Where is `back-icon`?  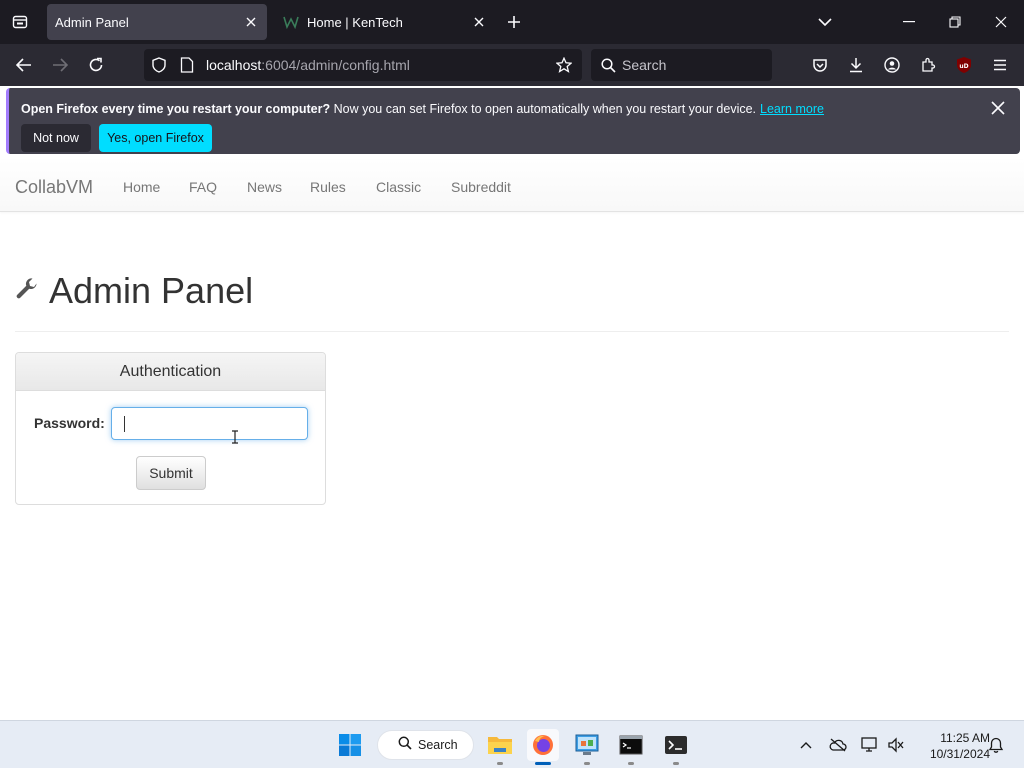
back-icon is located at coordinates (24, 65).